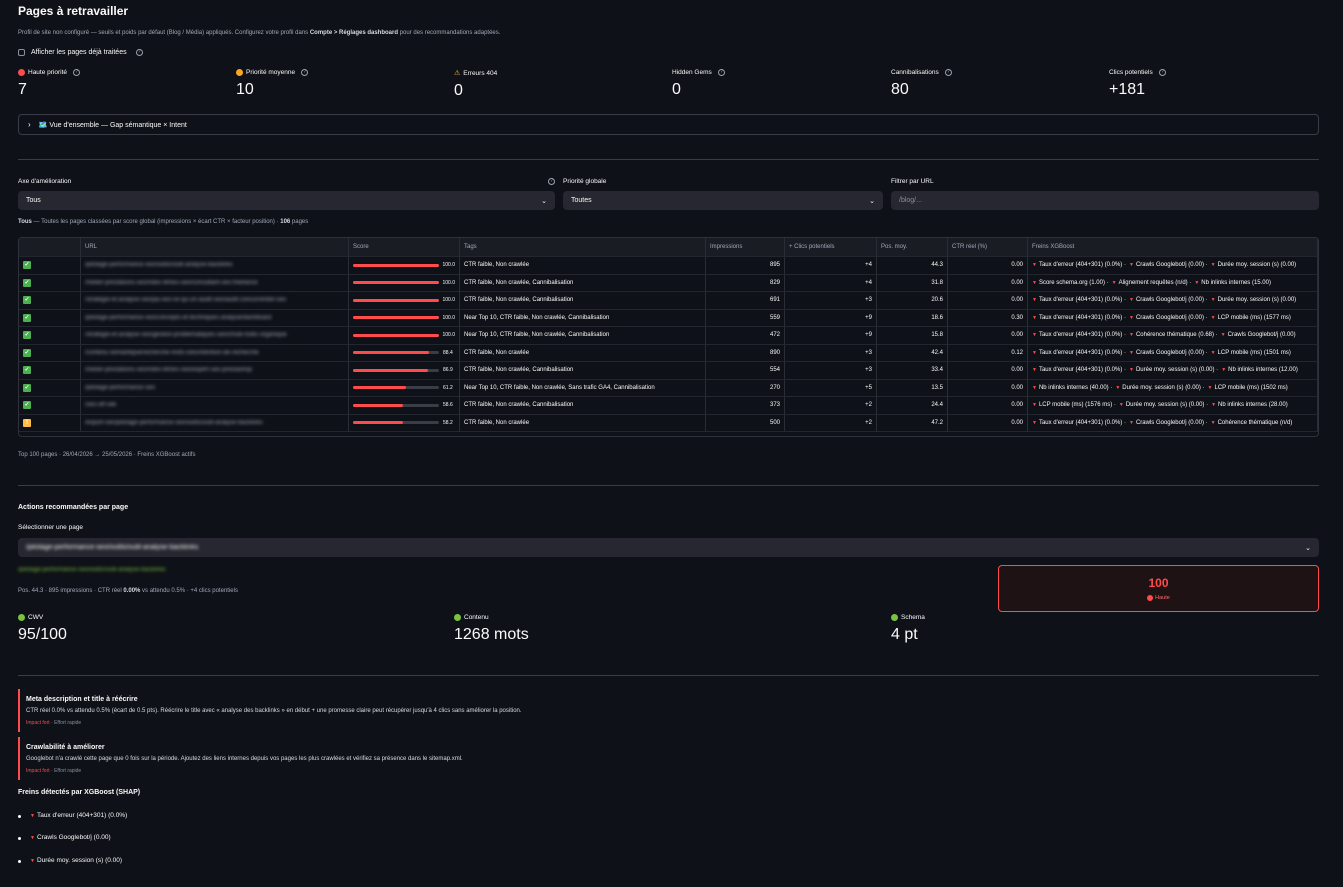 The height and width of the screenshot is (887, 1343). Describe the element at coordinates (33, 200) in the screenshot. I see `axis-select-value: Tous` at that location.